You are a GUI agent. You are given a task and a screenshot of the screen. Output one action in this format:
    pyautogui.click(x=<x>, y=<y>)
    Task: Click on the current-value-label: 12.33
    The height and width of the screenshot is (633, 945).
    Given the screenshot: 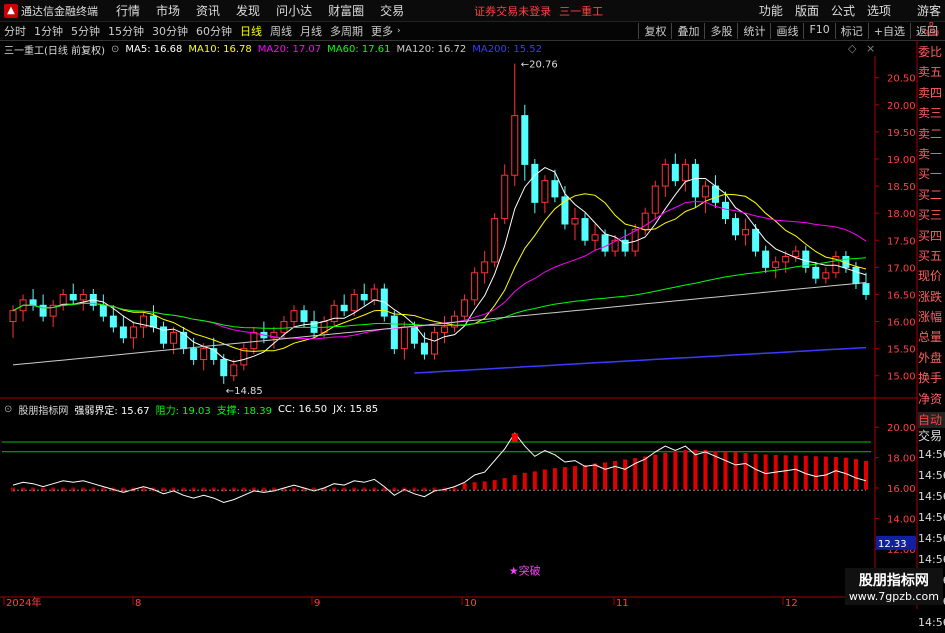 What is the action you would take?
    pyautogui.click(x=892, y=544)
    